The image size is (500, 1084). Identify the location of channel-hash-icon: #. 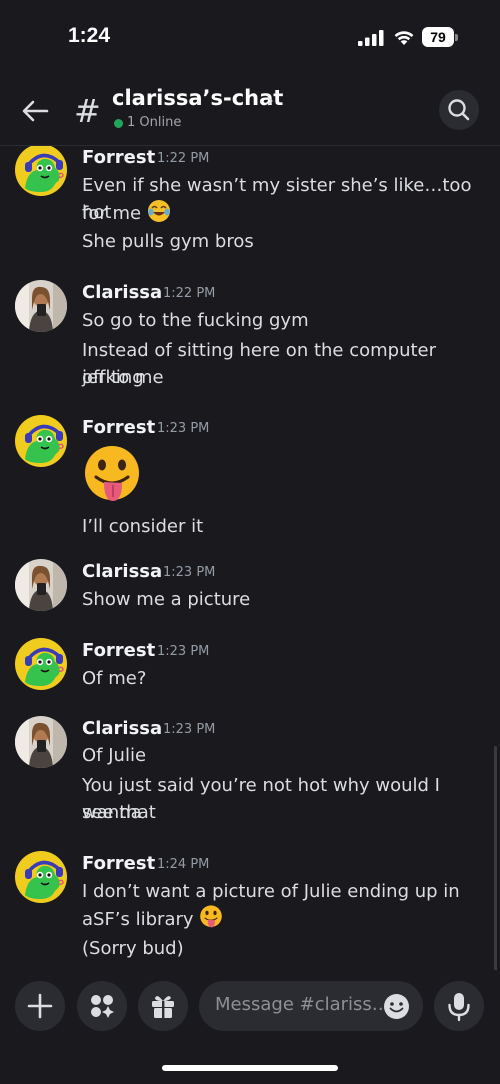
(87, 111).